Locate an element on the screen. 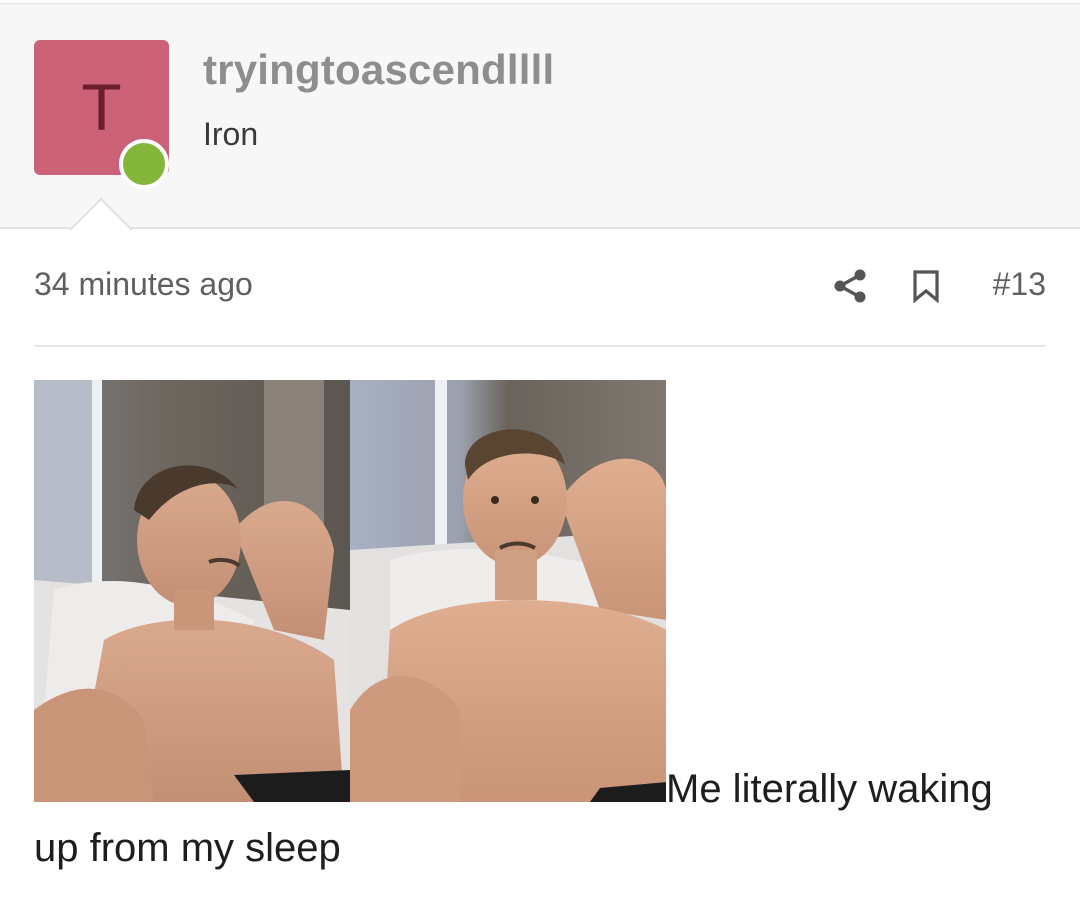 This screenshot has height=906, width=1080. share-icon is located at coordinates (850, 286).